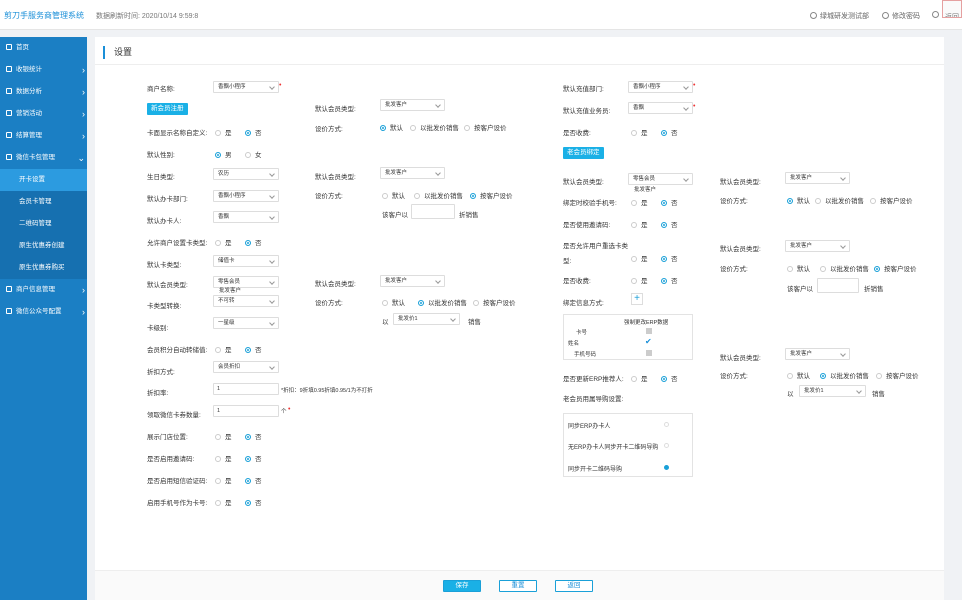 This screenshot has height=600, width=962. I want to click on phone-card-no-radio: 否, so click(253, 502).